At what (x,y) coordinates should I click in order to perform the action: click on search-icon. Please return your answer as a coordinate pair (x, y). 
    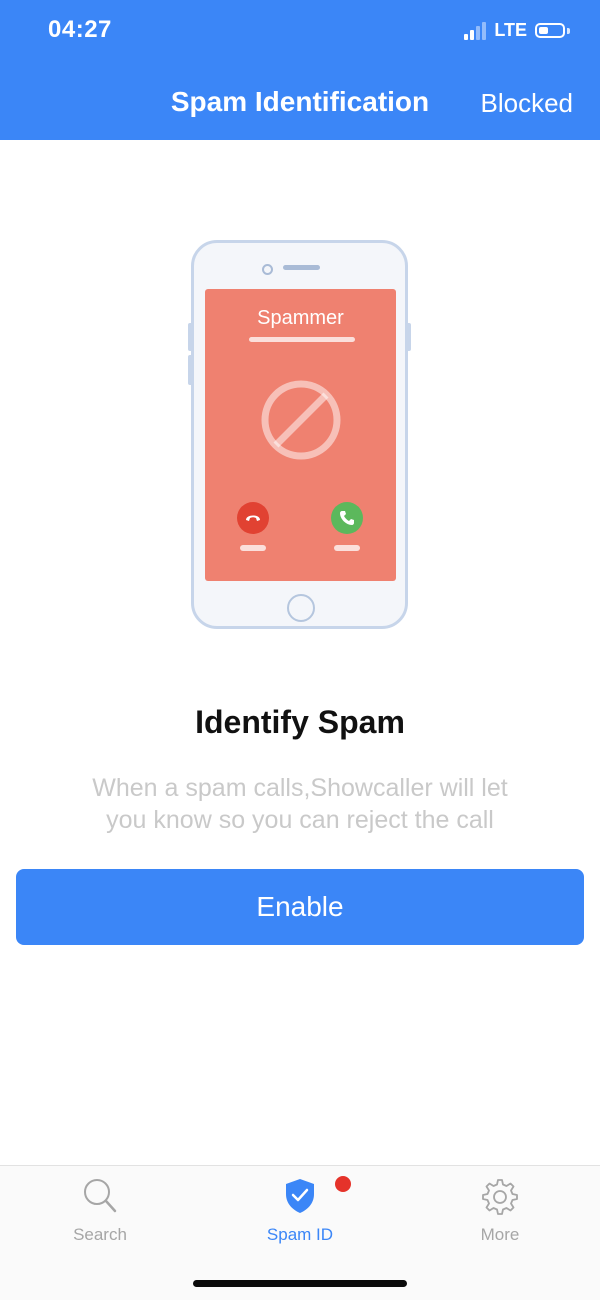
    Looking at the image, I should click on (100, 1196).